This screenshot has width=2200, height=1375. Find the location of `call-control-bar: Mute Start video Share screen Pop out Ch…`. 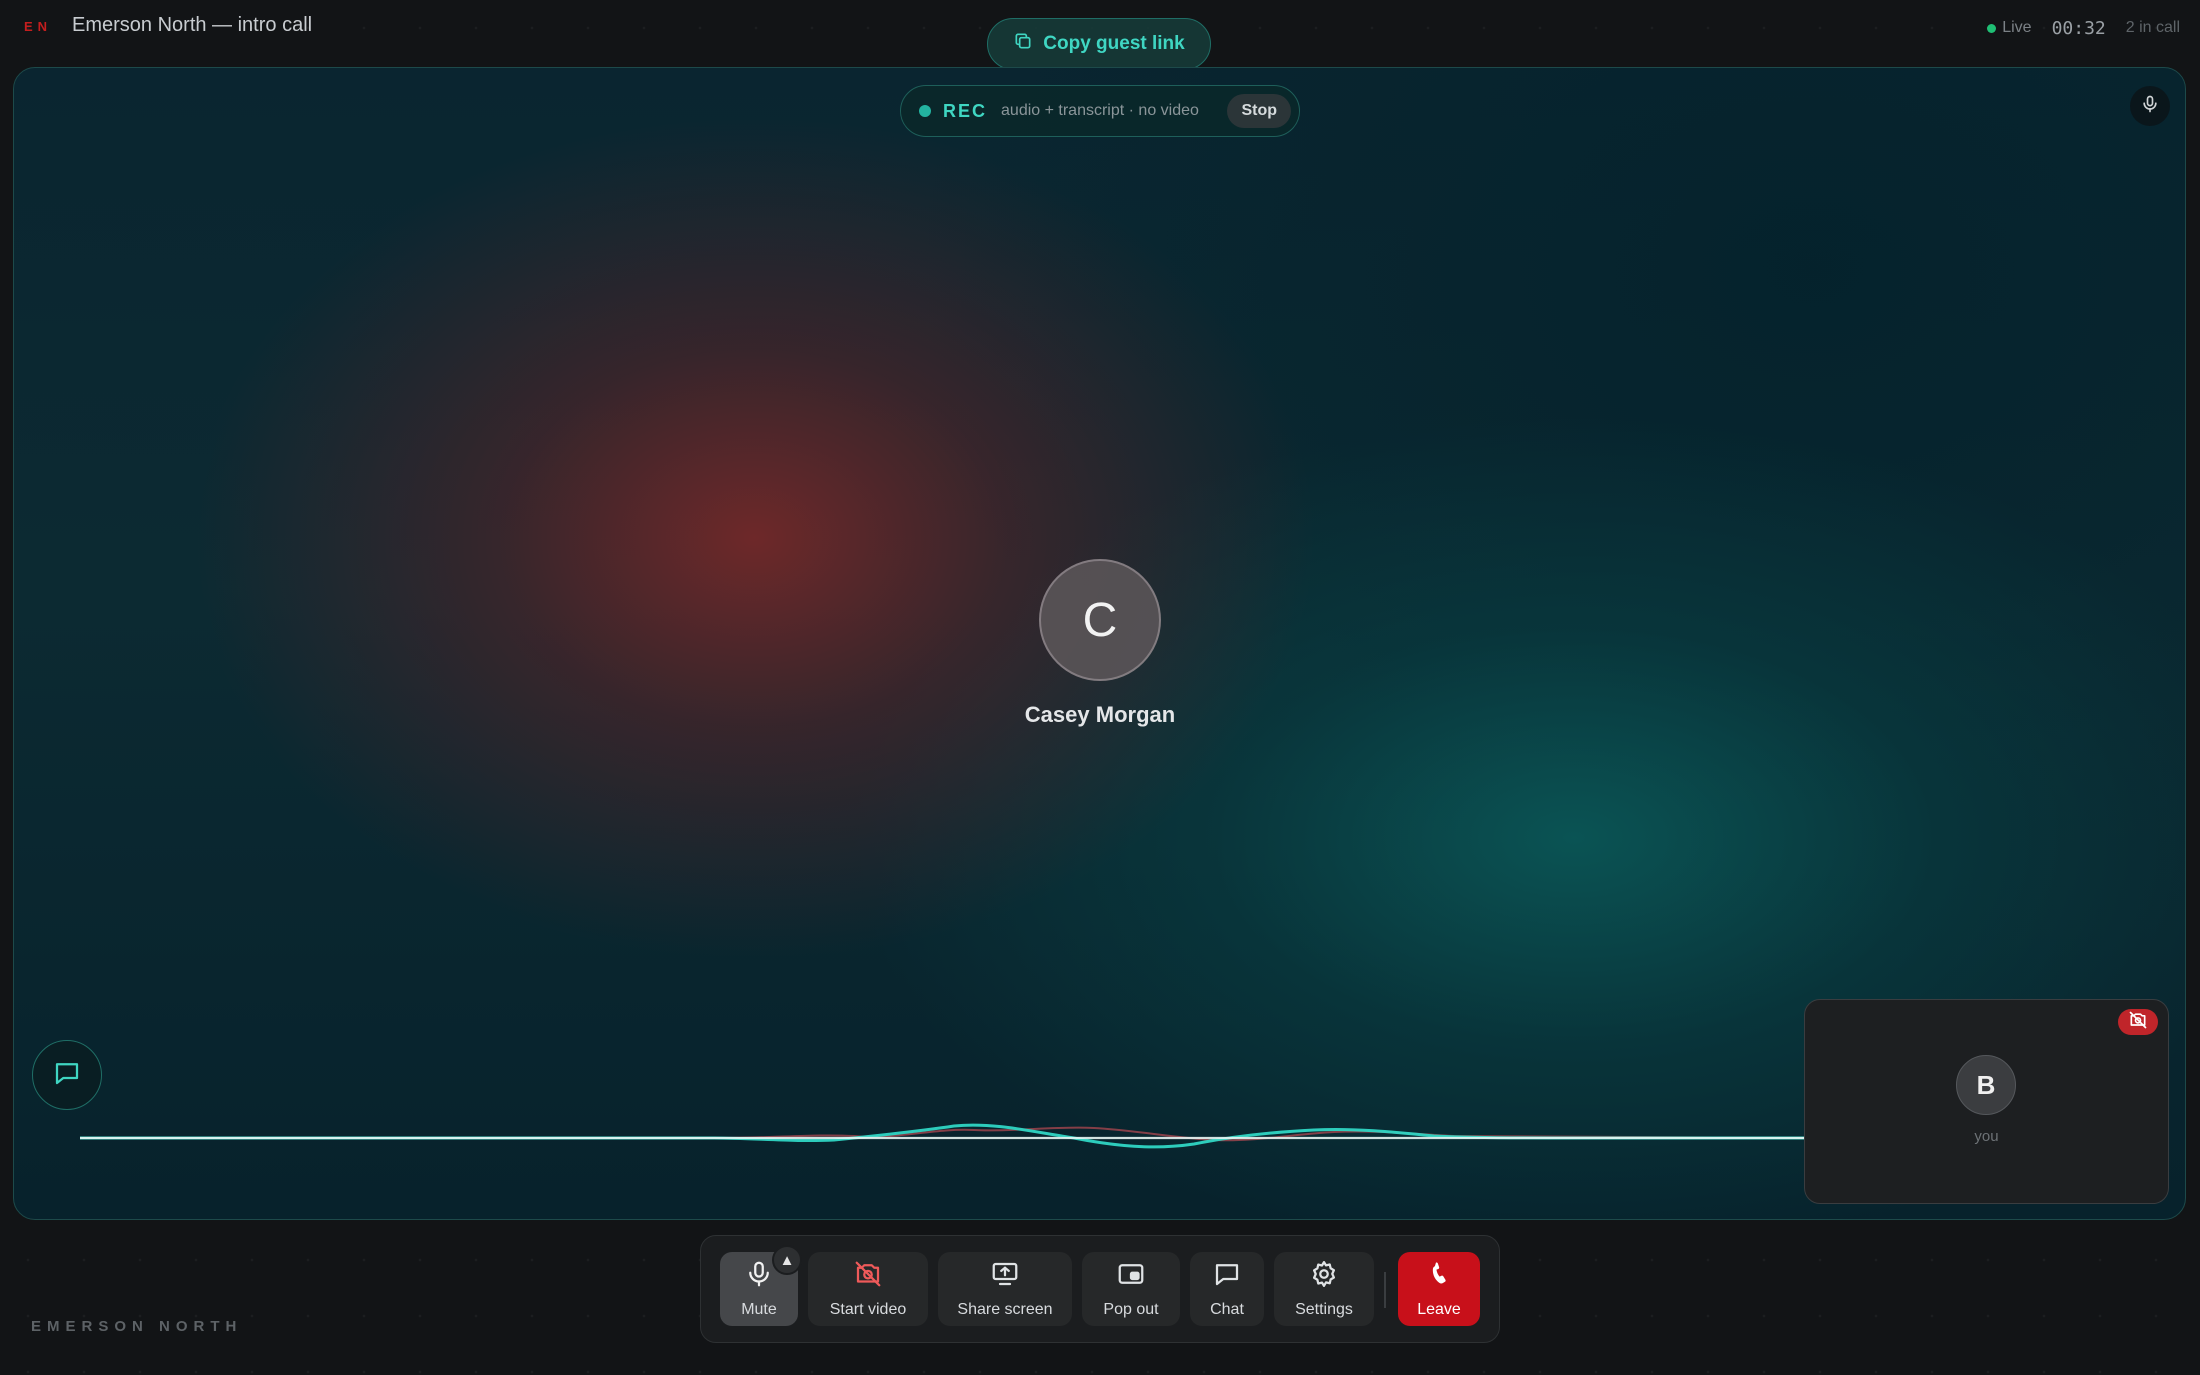

call-control-bar: Mute Start video Share screen Pop out Ch… is located at coordinates (1100, 1289).